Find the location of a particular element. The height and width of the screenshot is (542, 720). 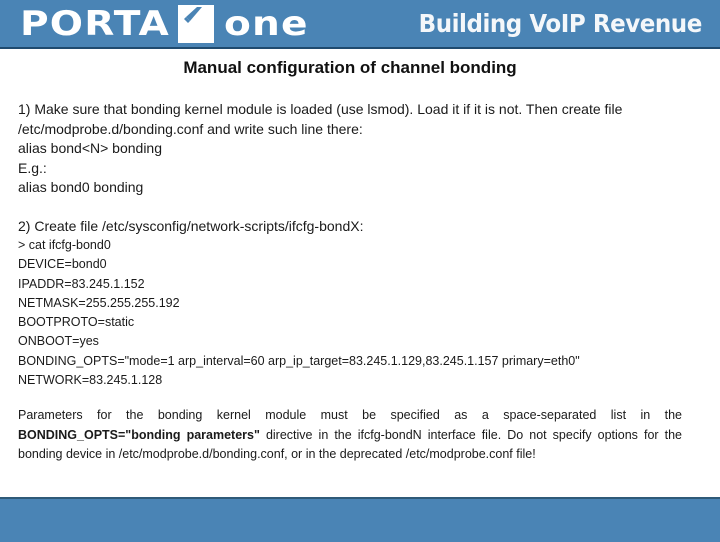

slide-title: Manual configuration of channel bonding is located at coordinates (350, 67).